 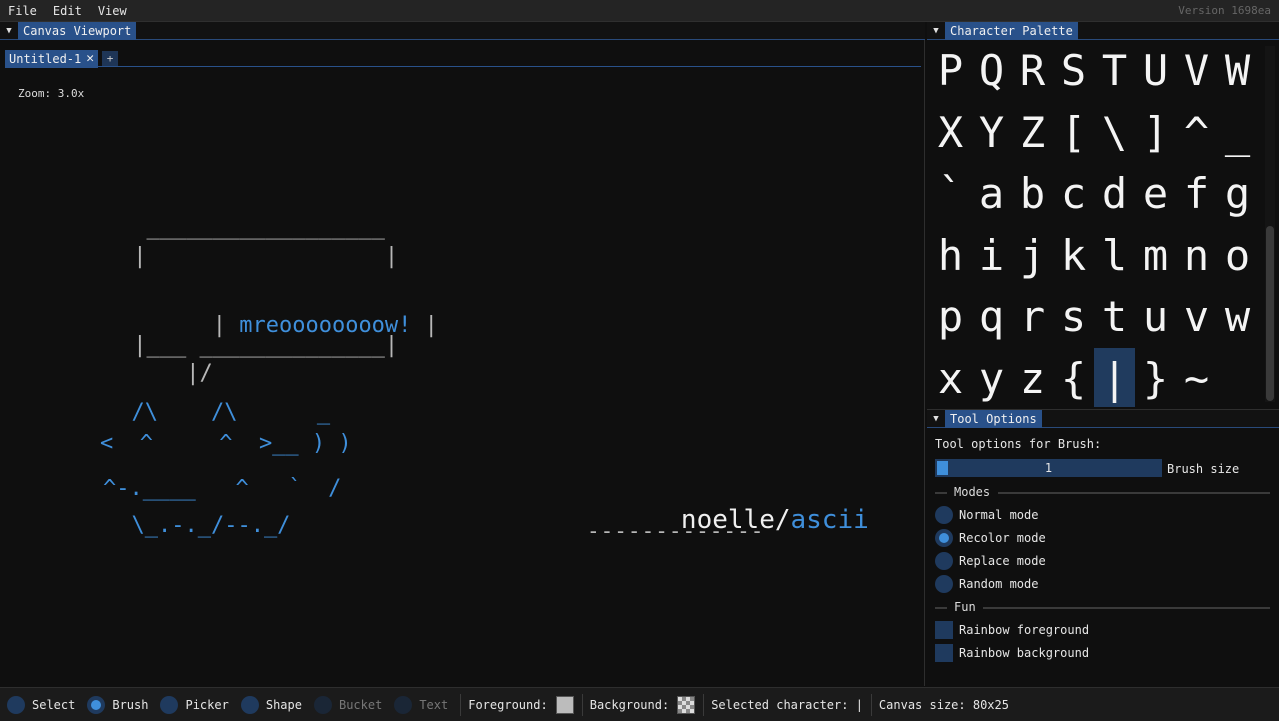 I want to click on palette-char-cell: s, so click(x=1073, y=317).